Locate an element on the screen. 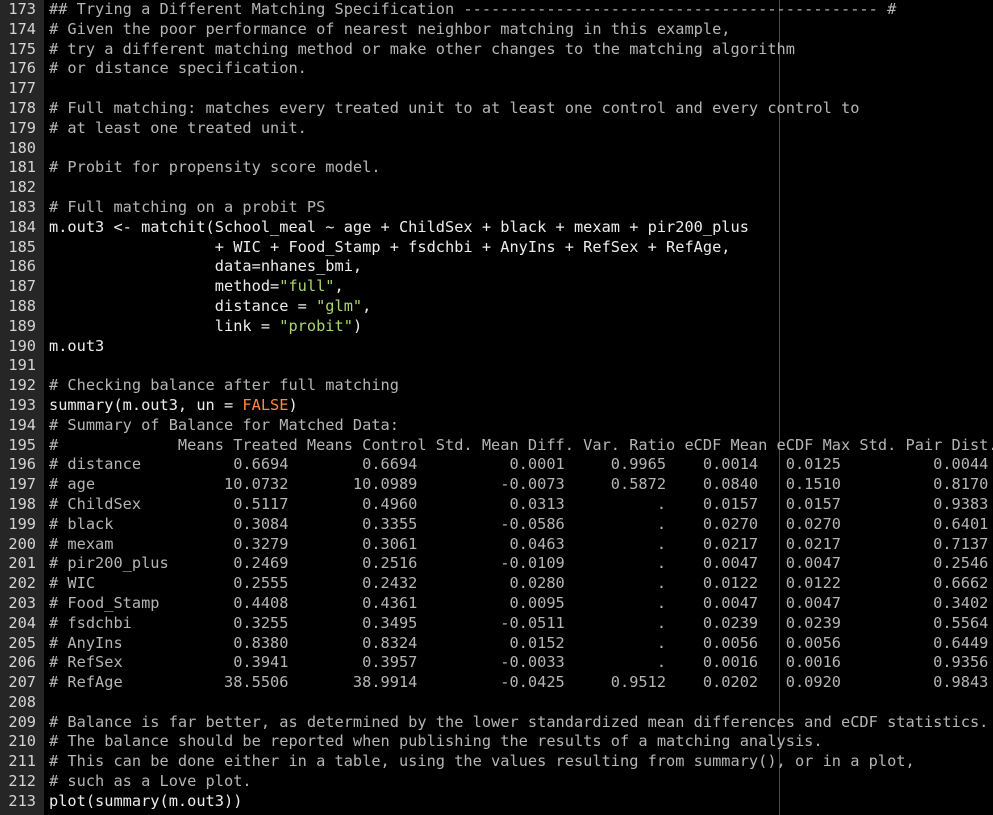  code-text: plot(summary(m.out3)) is located at coordinates (145, 802).